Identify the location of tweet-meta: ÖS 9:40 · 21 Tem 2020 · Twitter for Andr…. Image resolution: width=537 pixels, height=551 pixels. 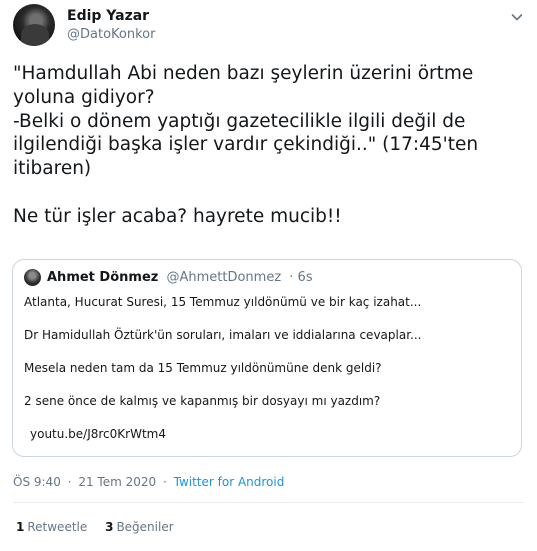
(148, 482).